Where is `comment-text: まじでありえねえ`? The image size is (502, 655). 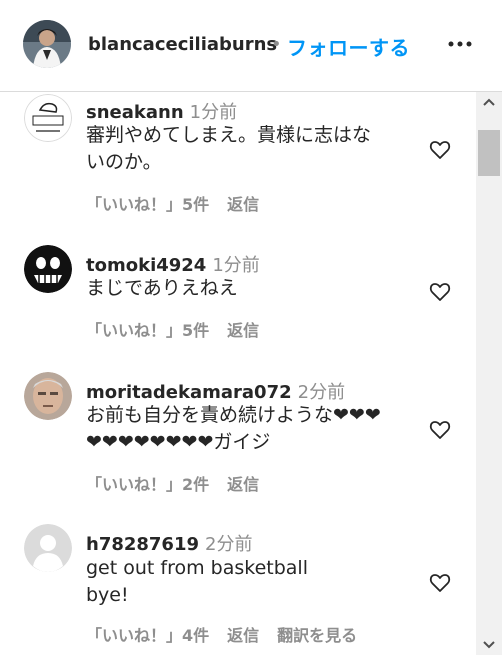 comment-text: まじでありえねえ is located at coordinates (251, 288).